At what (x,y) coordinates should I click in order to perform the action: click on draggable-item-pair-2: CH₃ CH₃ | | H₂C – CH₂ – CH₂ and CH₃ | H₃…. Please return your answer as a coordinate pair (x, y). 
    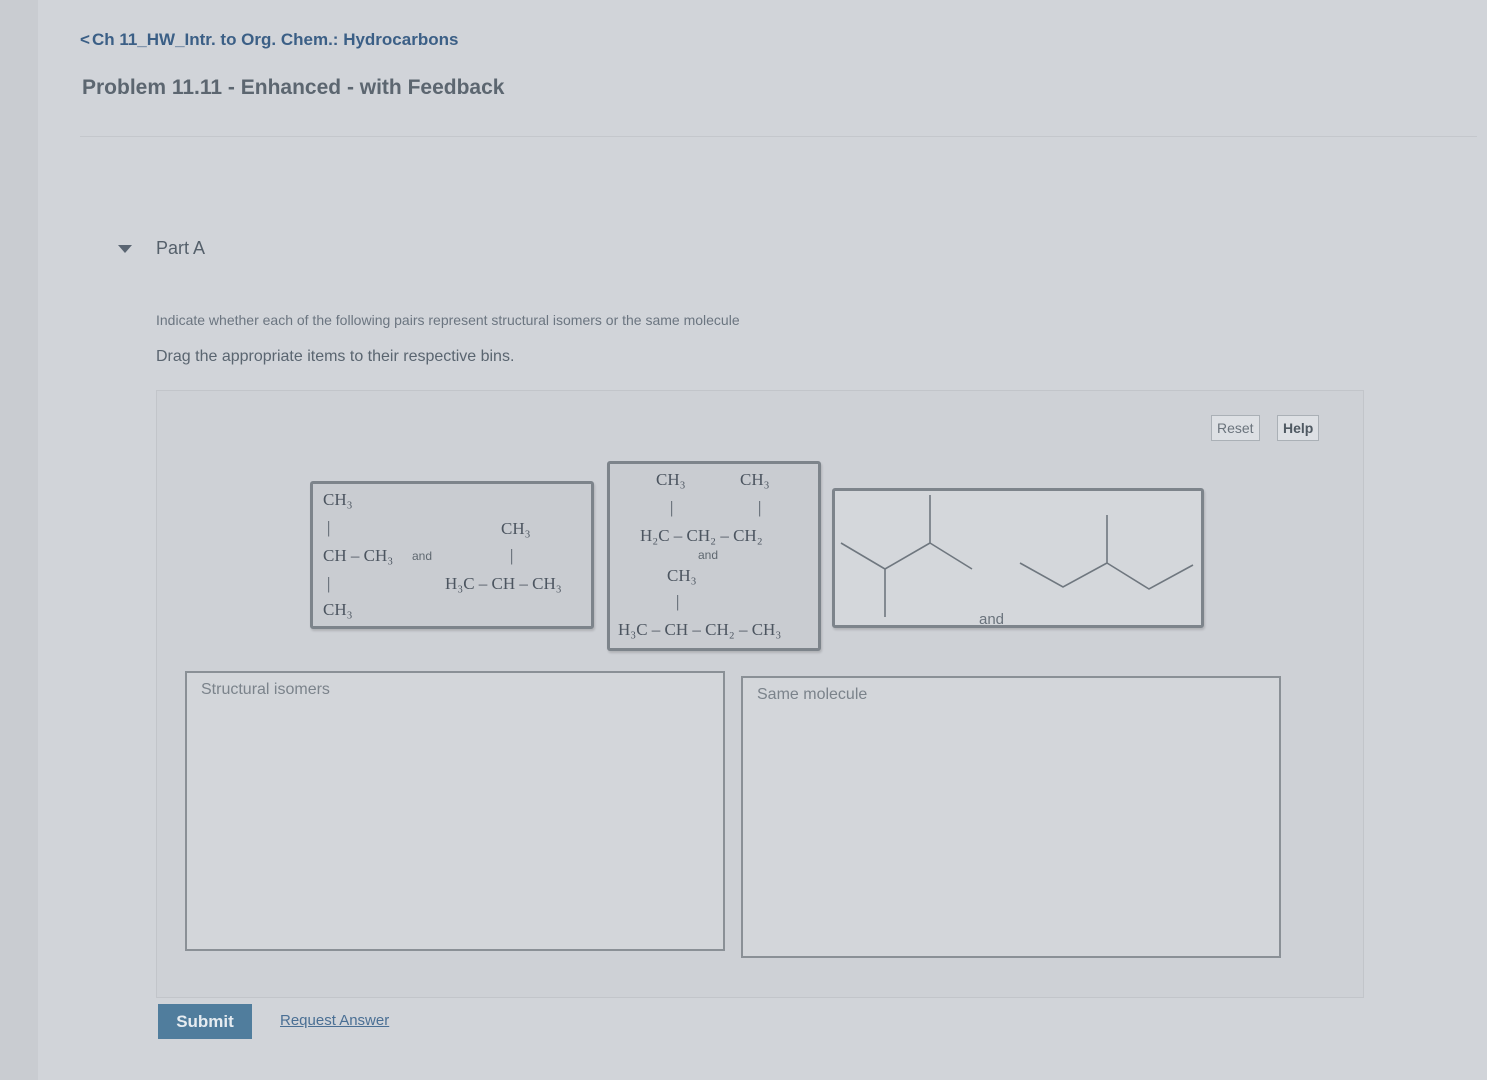
    Looking at the image, I should click on (714, 556).